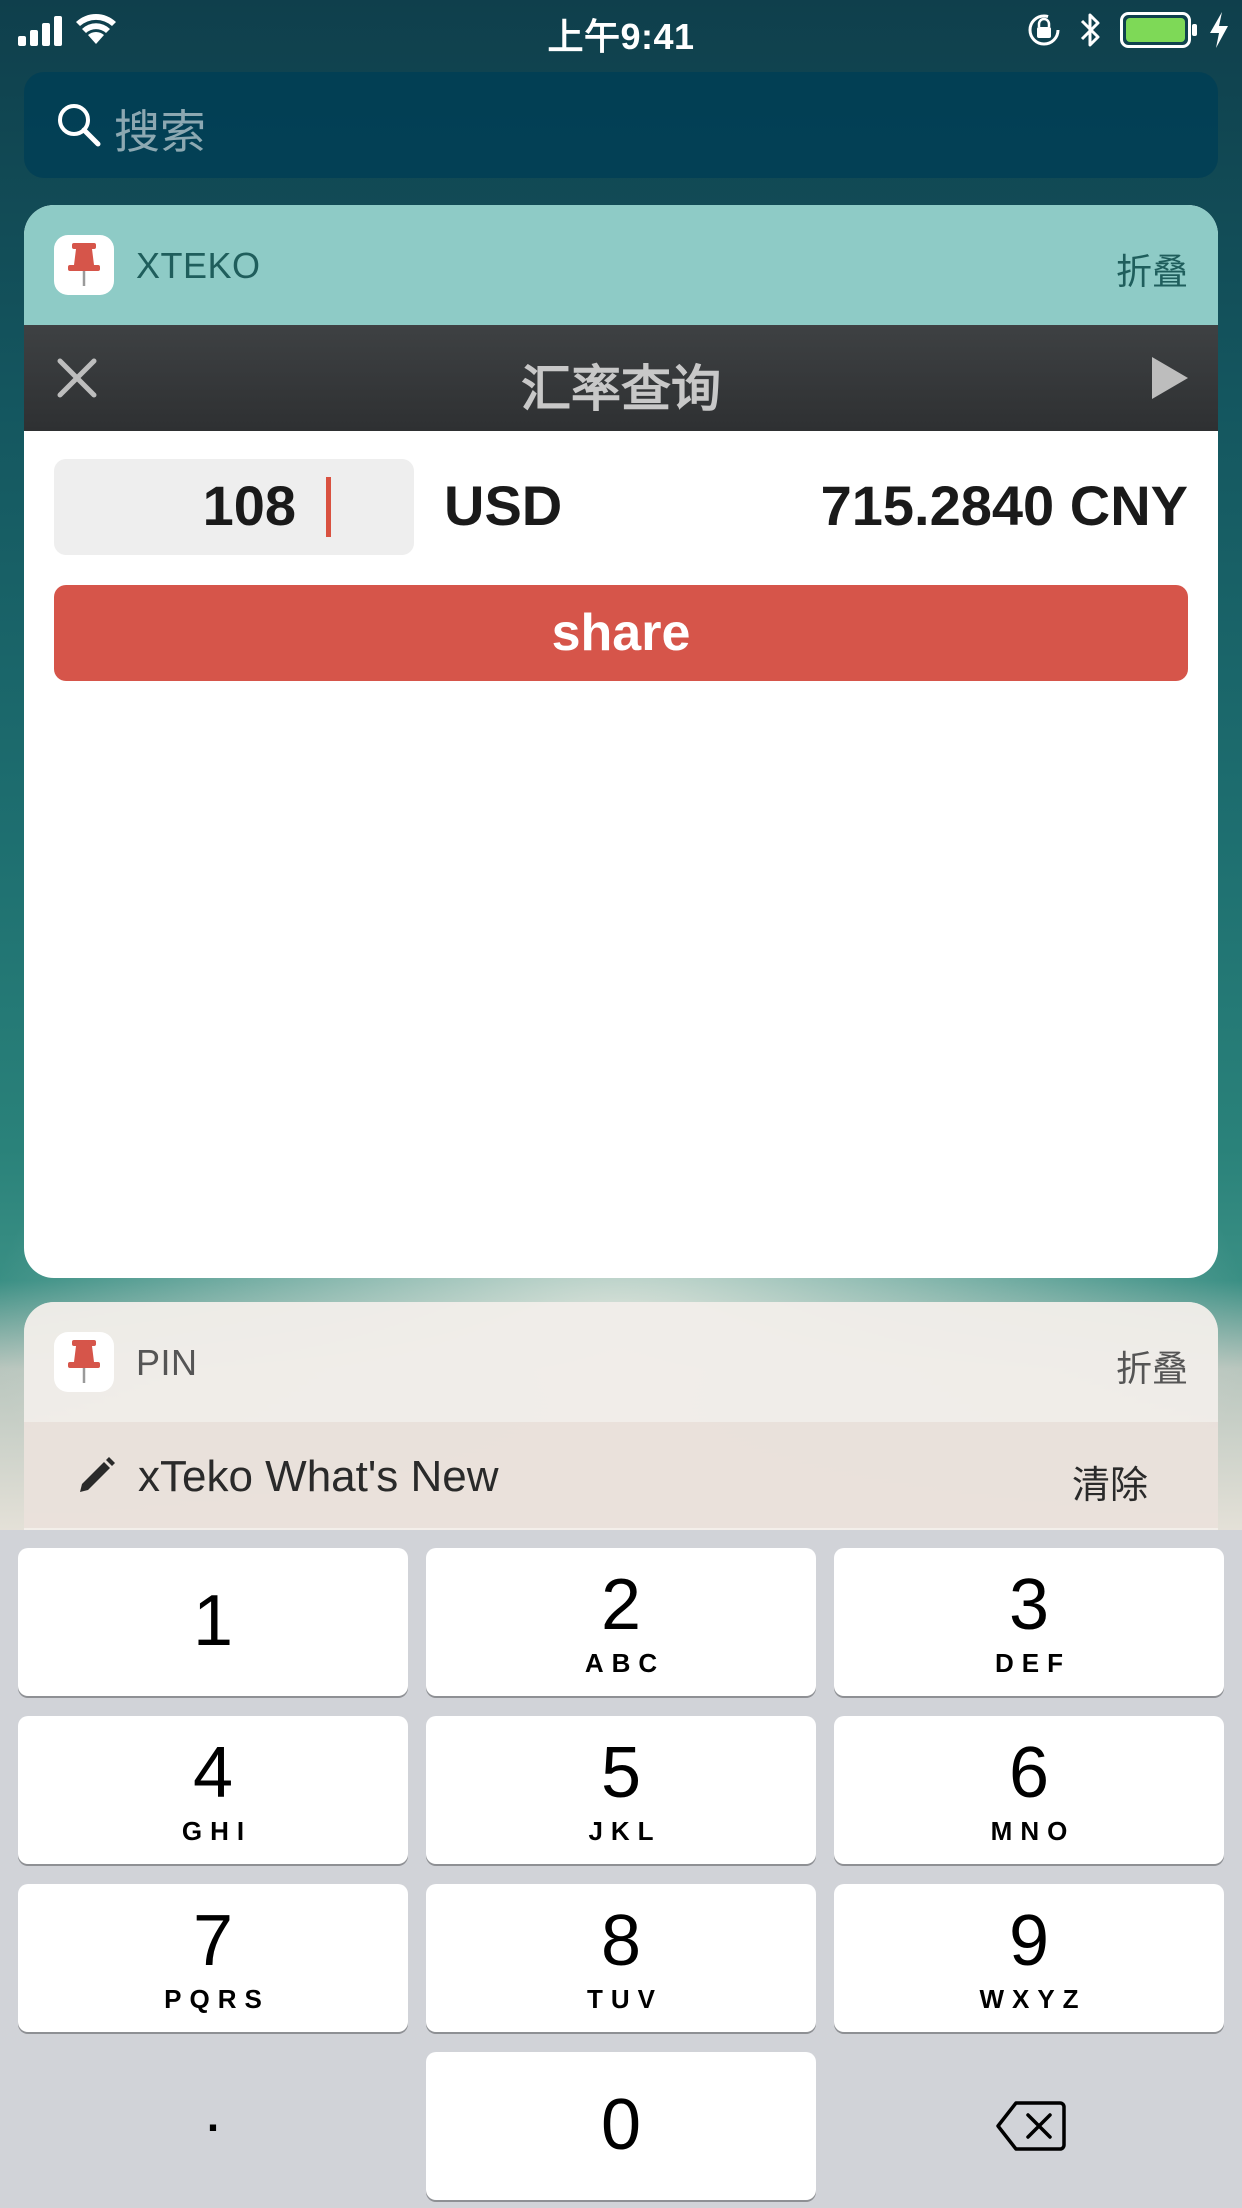  I want to click on key-digit: 7, so click(213, 1941).